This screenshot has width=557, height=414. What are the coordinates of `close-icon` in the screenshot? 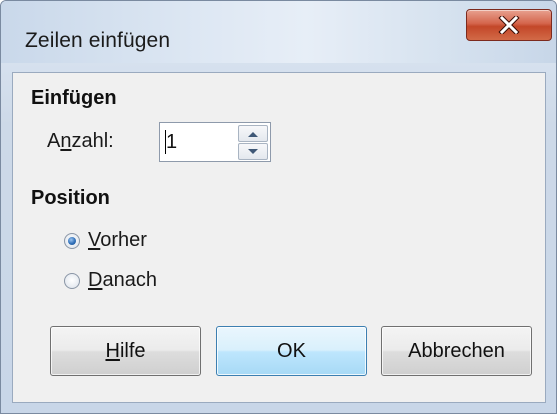 It's located at (509, 25).